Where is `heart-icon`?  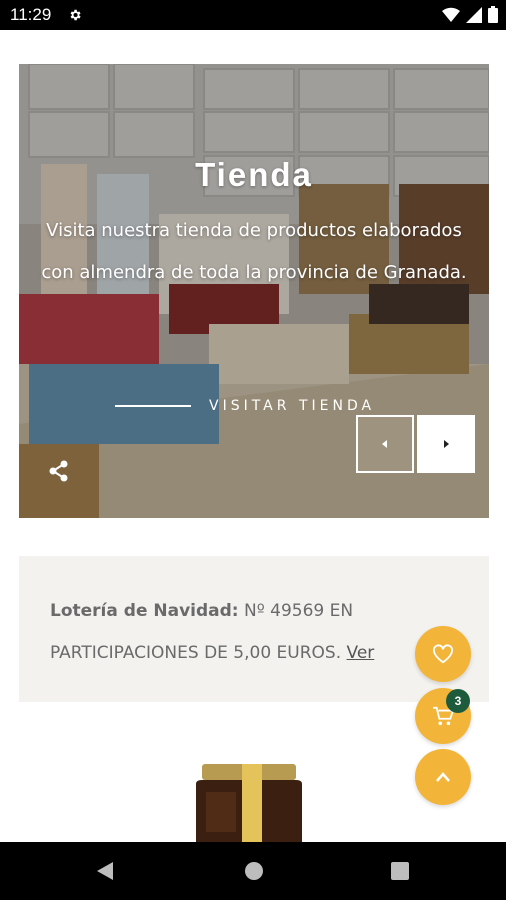
heart-icon is located at coordinates (443, 654).